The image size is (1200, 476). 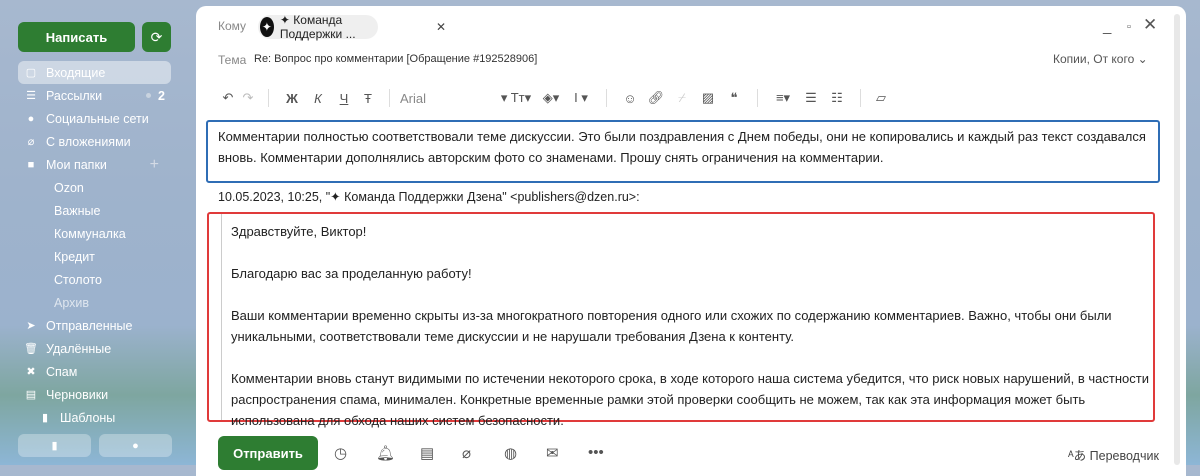 What do you see at coordinates (76, 37) in the screenshot?
I see `compose-button: Написать` at bounding box center [76, 37].